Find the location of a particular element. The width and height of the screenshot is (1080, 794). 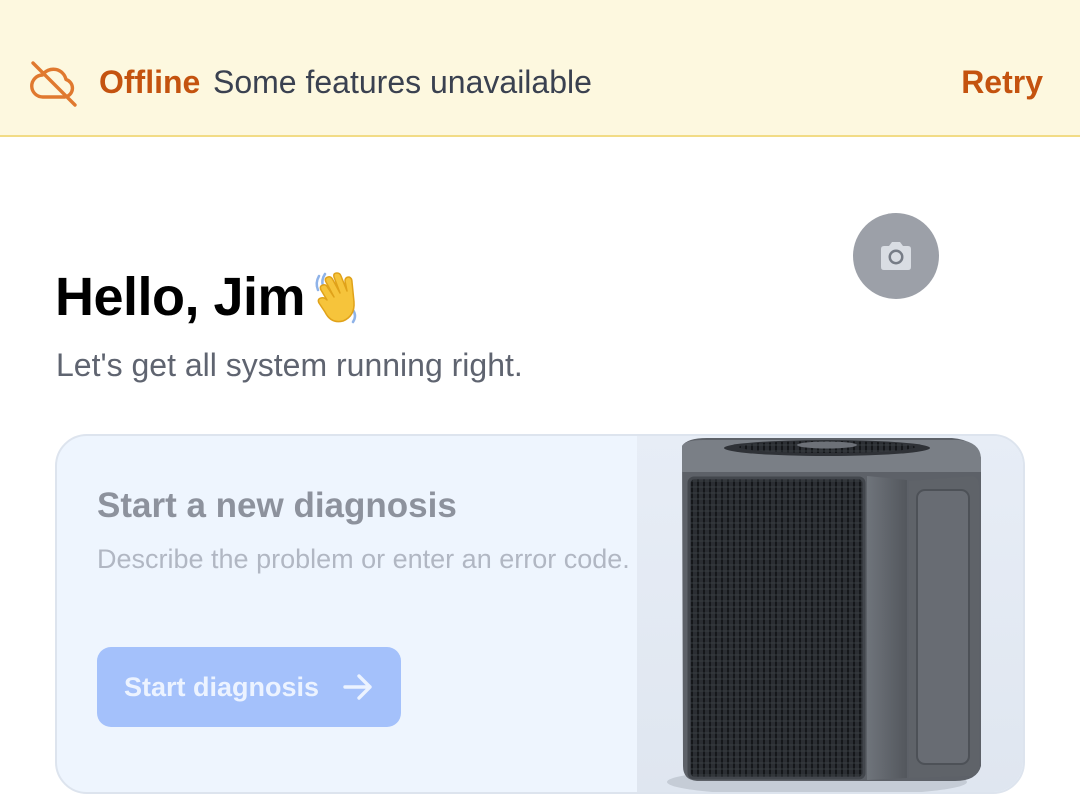

start-diagnosis-button: Start diagnosis is located at coordinates (249, 687).